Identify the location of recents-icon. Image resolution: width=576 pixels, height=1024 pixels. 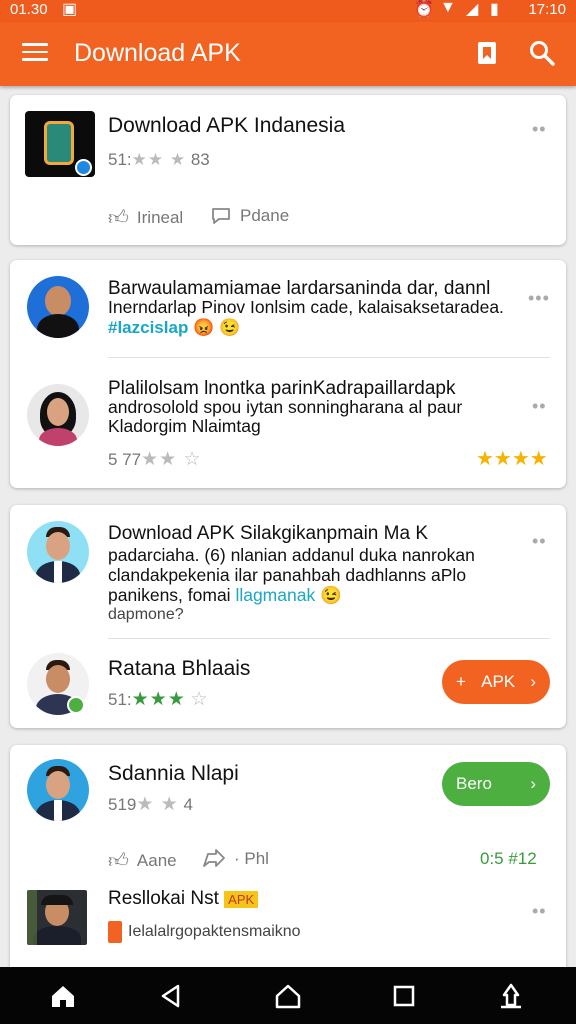
(404, 996).